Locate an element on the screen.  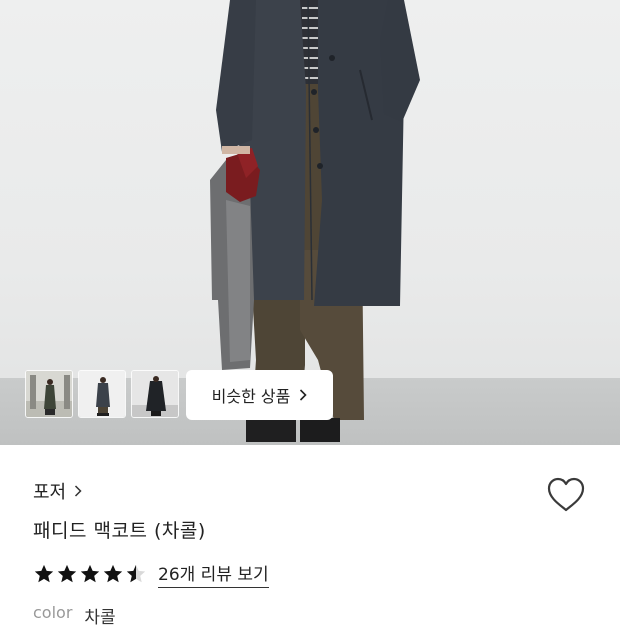
brand-link: 포저 is located at coordinates (57, 491).